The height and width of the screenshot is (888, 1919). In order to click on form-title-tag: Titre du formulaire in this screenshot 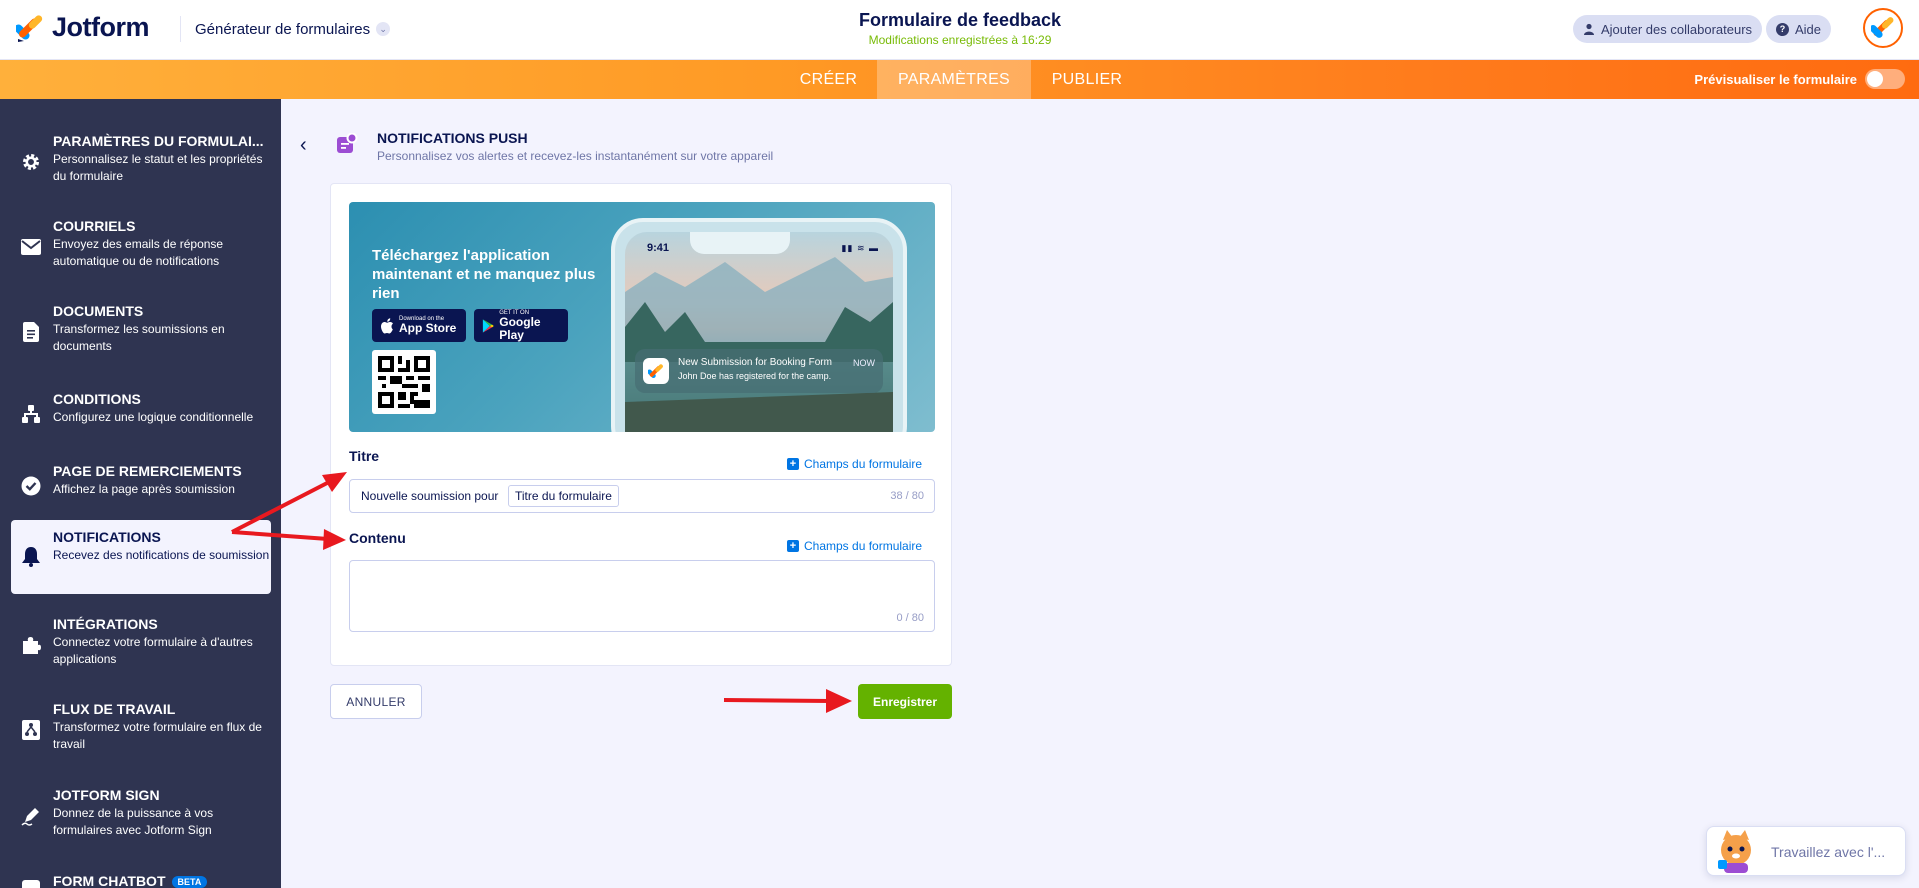, I will do `click(563, 496)`.